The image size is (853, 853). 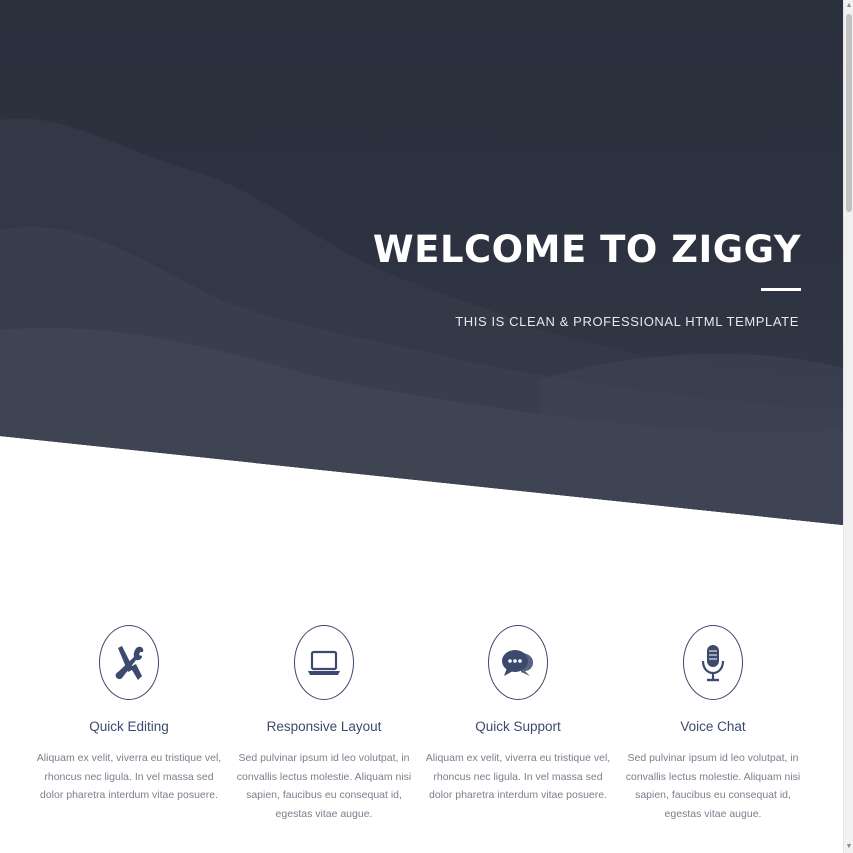 What do you see at coordinates (849, 113) in the screenshot?
I see `scrollbar-thumb` at bounding box center [849, 113].